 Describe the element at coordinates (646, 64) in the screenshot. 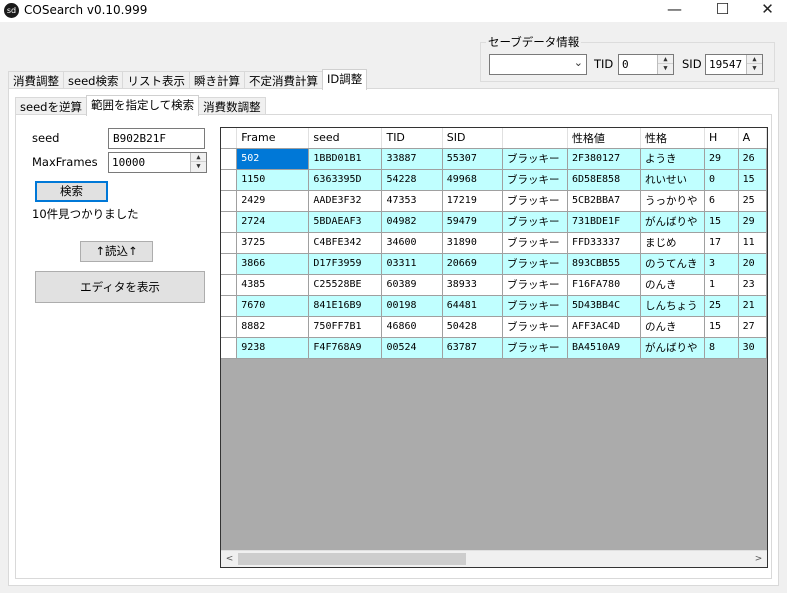

I see `tid-field: 0 ▲ ▼` at that location.